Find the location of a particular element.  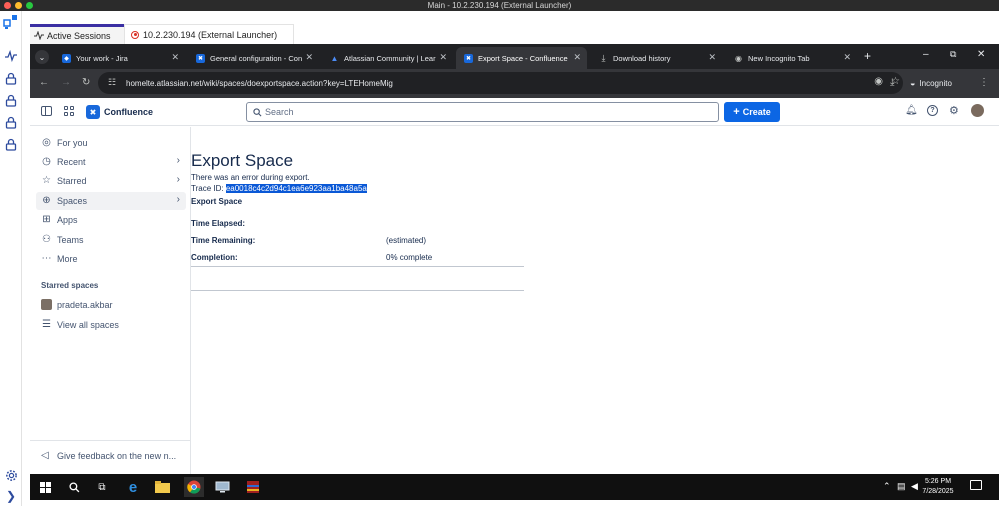

sidebar-item-for-you: ◎ For you is located at coordinates (111, 143).